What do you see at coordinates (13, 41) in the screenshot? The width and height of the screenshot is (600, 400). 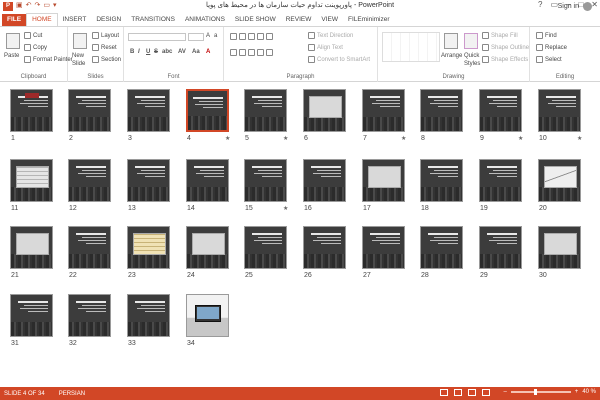 I see `paste-icon` at bounding box center [13, 41].